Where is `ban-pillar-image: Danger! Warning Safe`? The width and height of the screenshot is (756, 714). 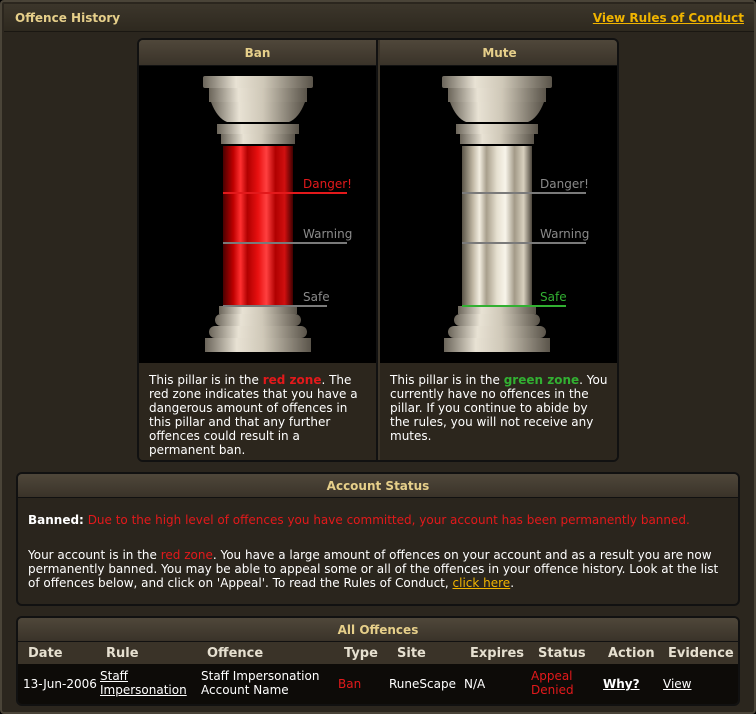
ban-pillar-image: Danger! Warning Safe is located at coordinates (257, 214).